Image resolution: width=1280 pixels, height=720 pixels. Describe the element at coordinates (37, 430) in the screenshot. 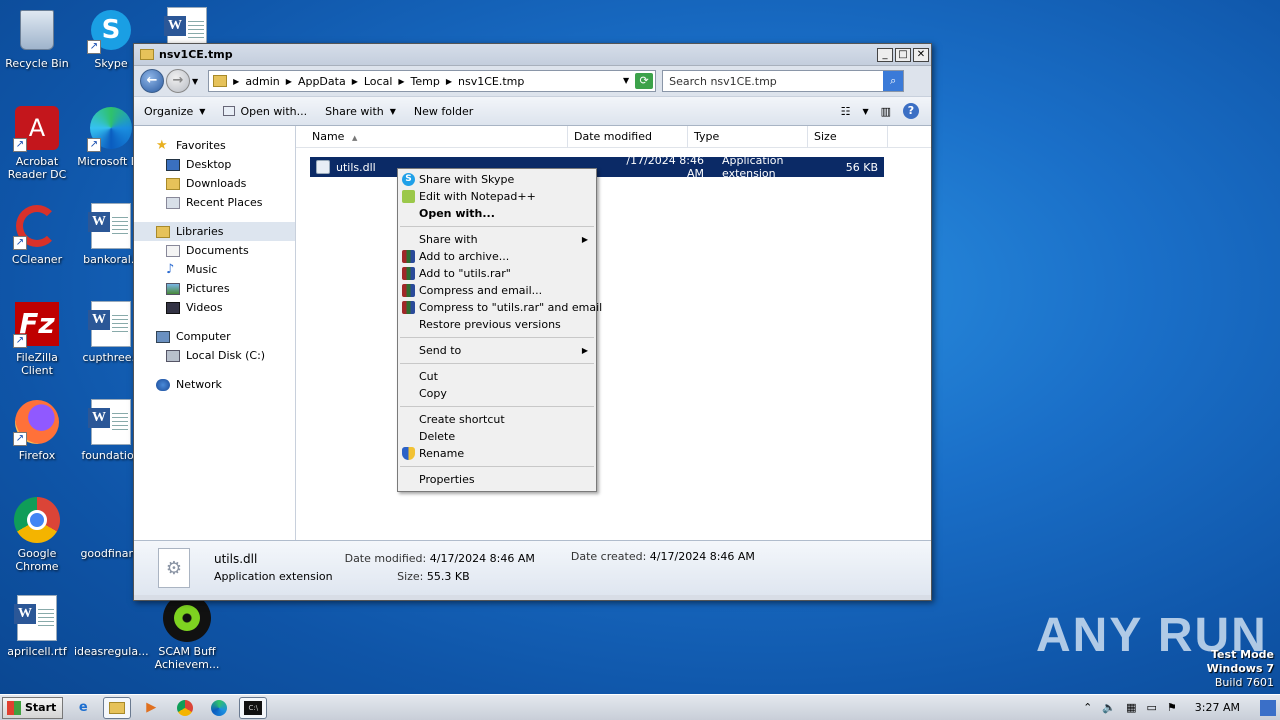

I see `desktop-icon-firefox: ↗ Firefox` at that location.